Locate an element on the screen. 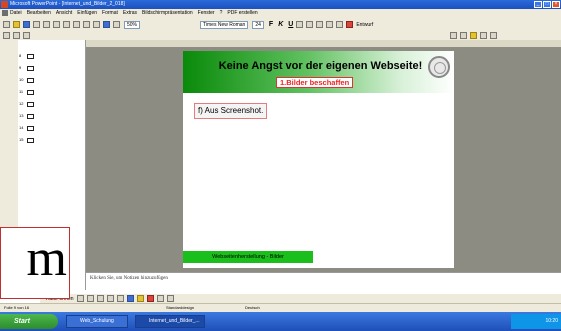  insert-chart-icon is located at coordinates (106, 24).